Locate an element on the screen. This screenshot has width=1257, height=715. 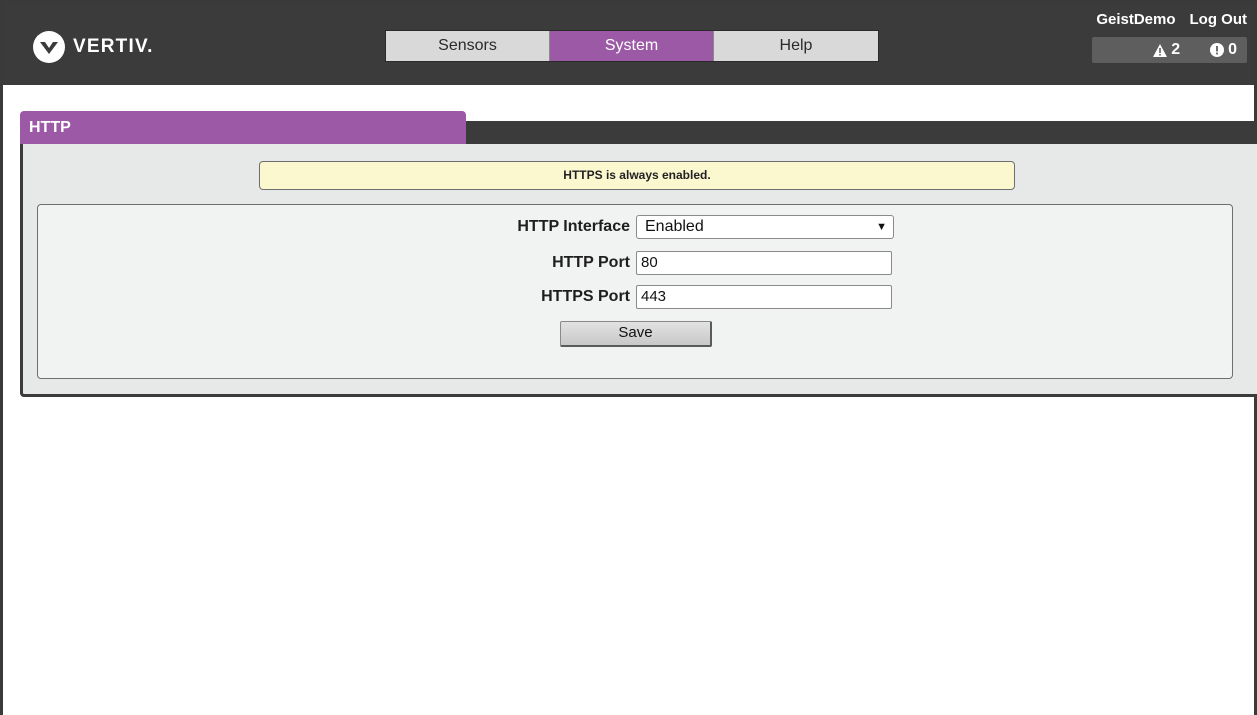
http-interface-select: Enabled ▼ is located at coordinates (765, 227).